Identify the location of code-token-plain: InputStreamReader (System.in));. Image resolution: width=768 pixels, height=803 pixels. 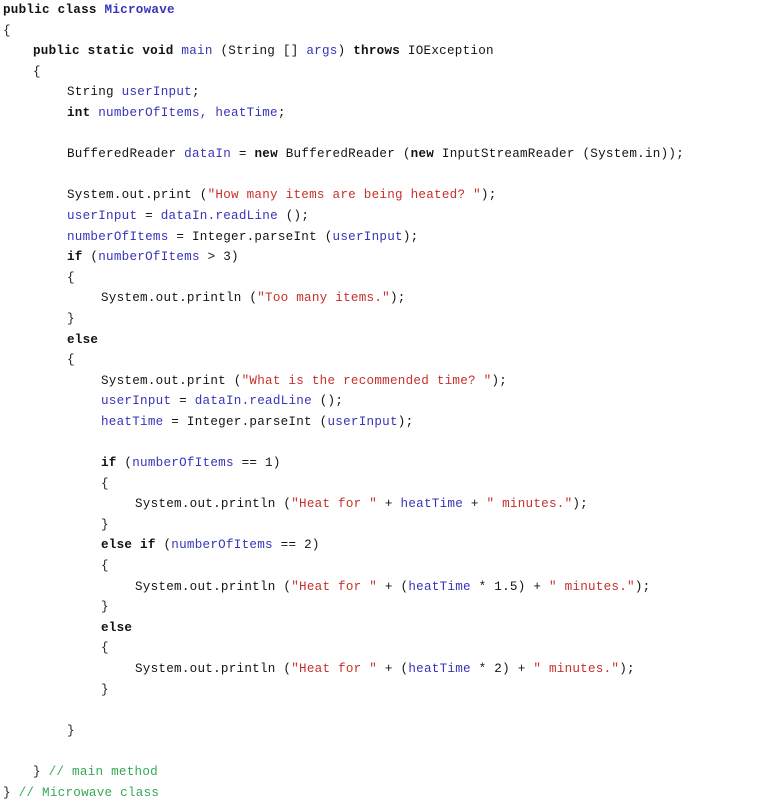
(559, 154).